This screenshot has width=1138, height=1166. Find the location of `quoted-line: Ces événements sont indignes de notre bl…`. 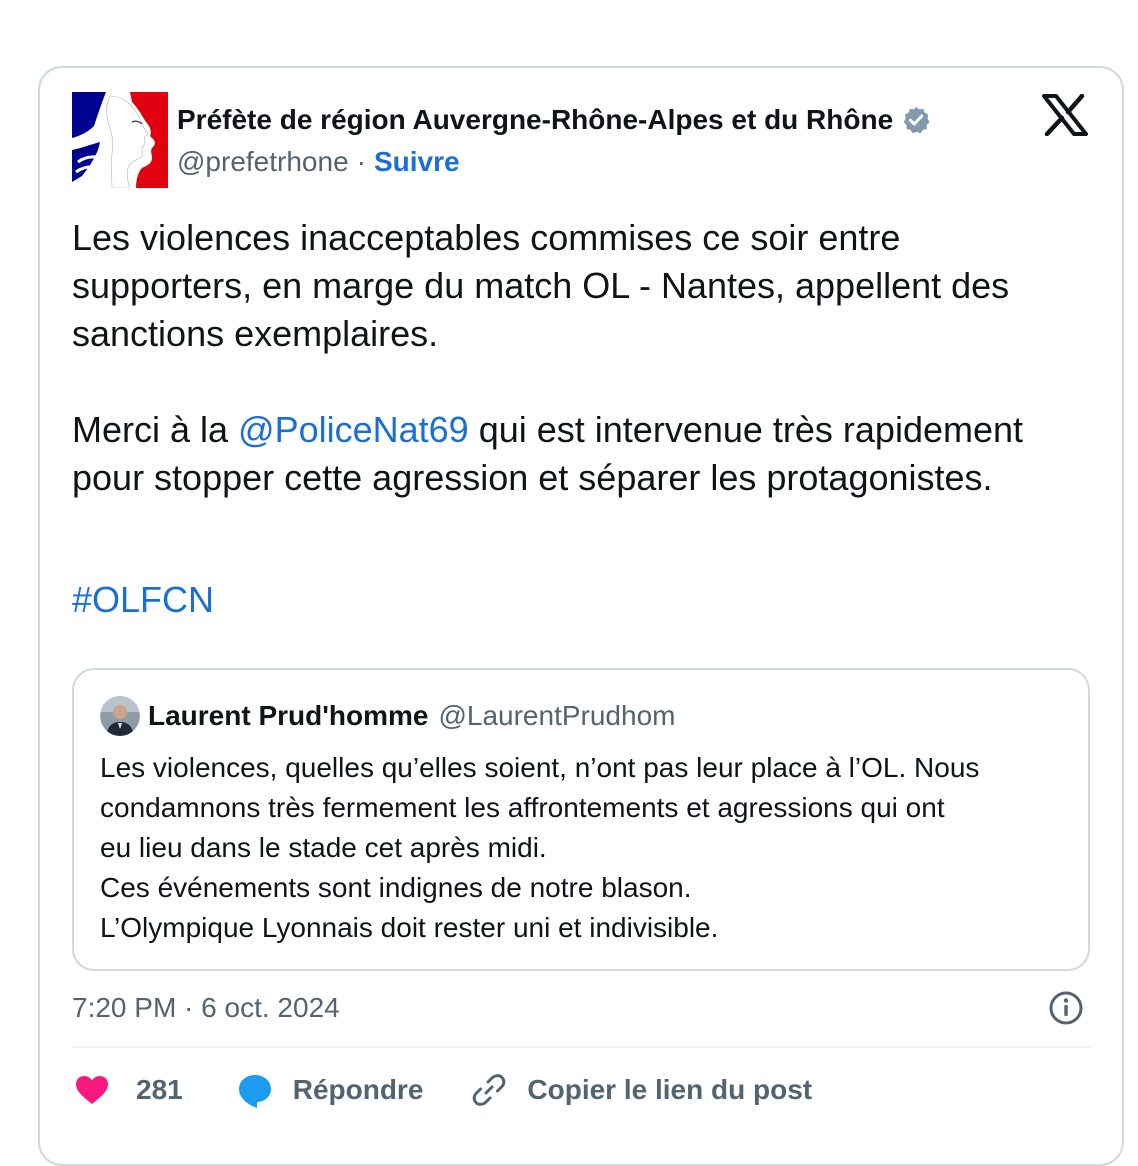

quoted-line: Ces événements sont indignes de notre bl… is located at coordinates (396, 887).